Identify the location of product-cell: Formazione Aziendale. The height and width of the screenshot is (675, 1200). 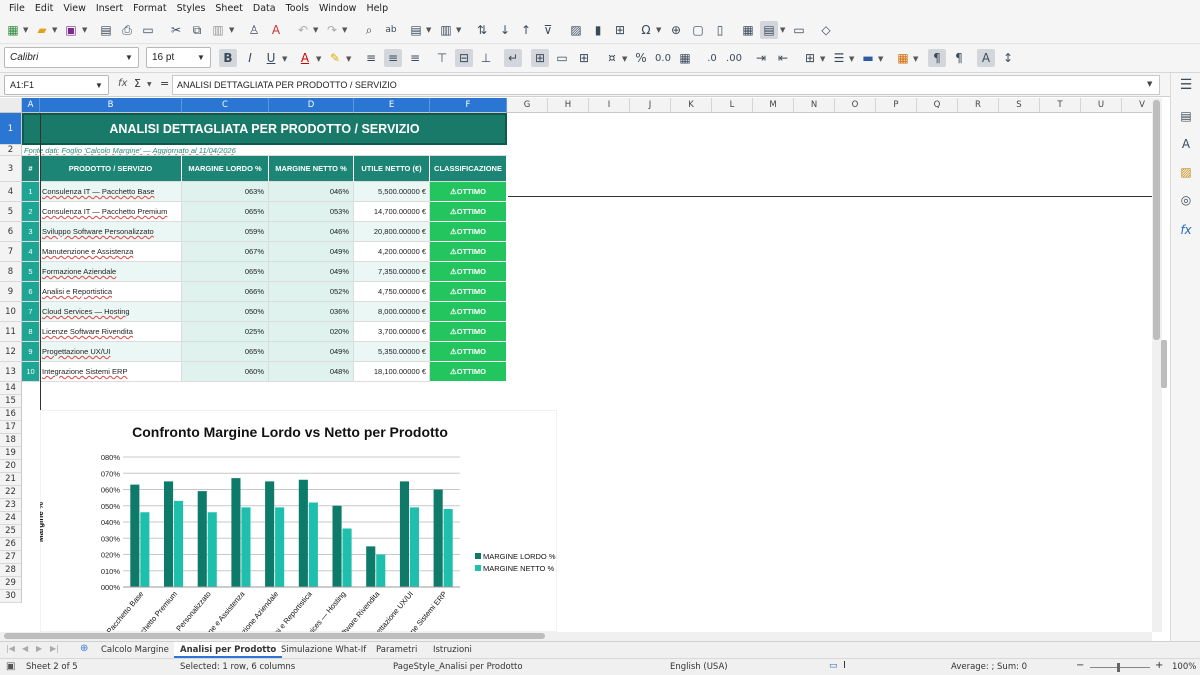
(111, 272).